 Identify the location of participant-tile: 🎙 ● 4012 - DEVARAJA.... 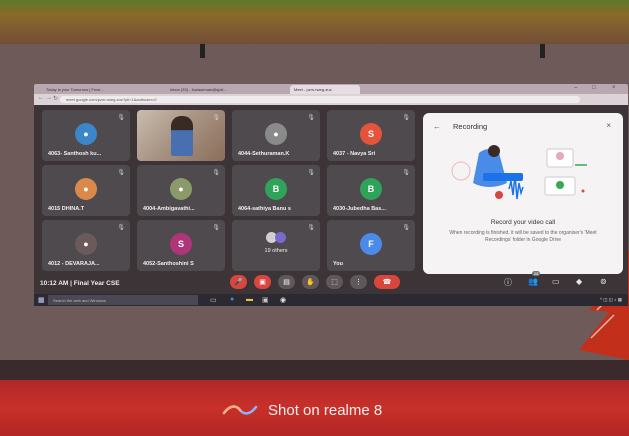
(86, 245).